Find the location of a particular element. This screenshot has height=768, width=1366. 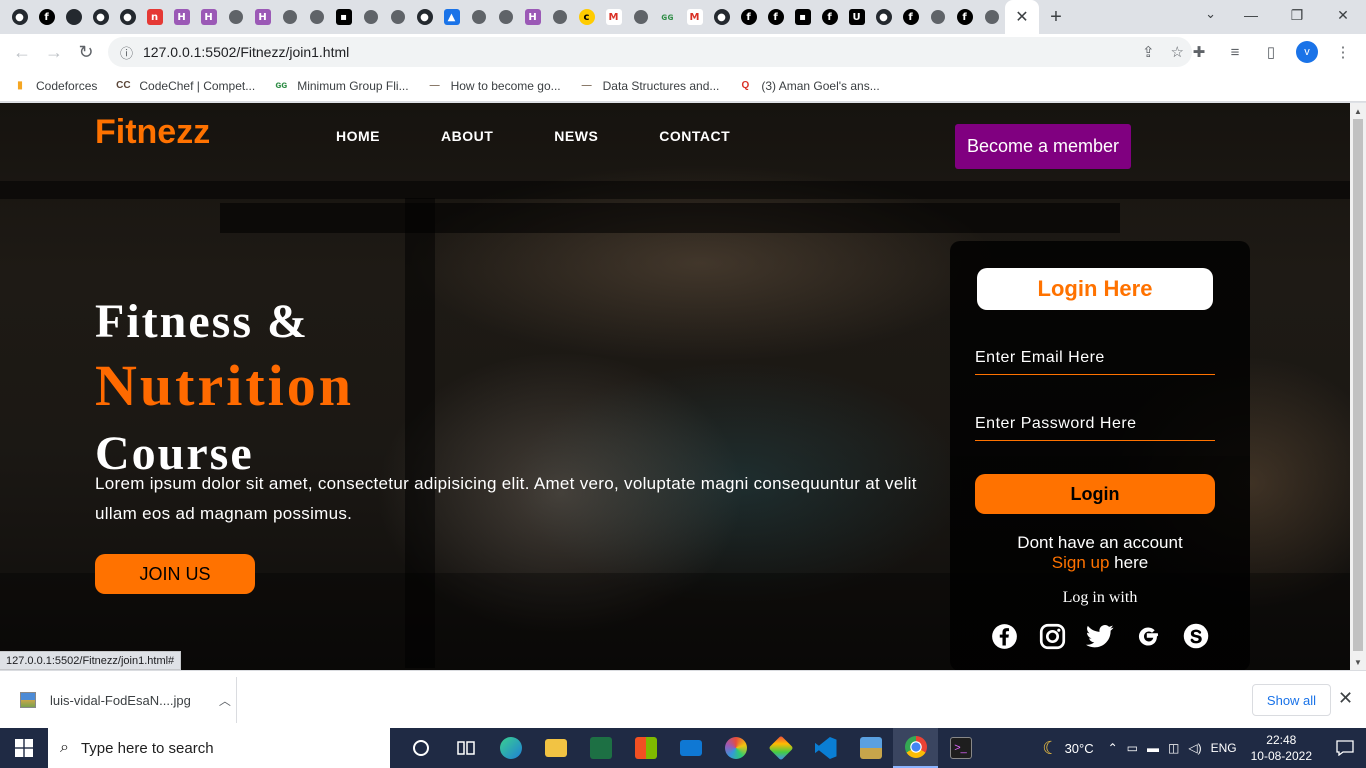

site-logo: Fitnezz is located at coordinates (152, 132).